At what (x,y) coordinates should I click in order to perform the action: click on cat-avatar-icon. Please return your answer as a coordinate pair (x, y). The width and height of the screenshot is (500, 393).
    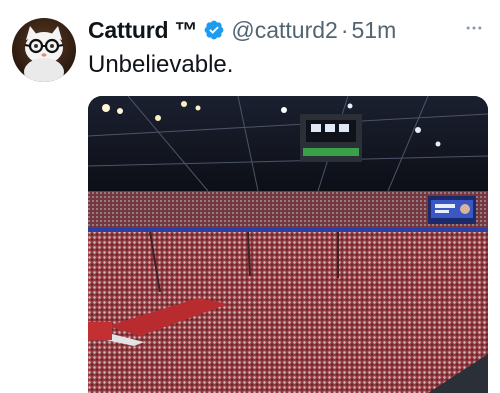
    Looking at the image, I should click on (44, 54).